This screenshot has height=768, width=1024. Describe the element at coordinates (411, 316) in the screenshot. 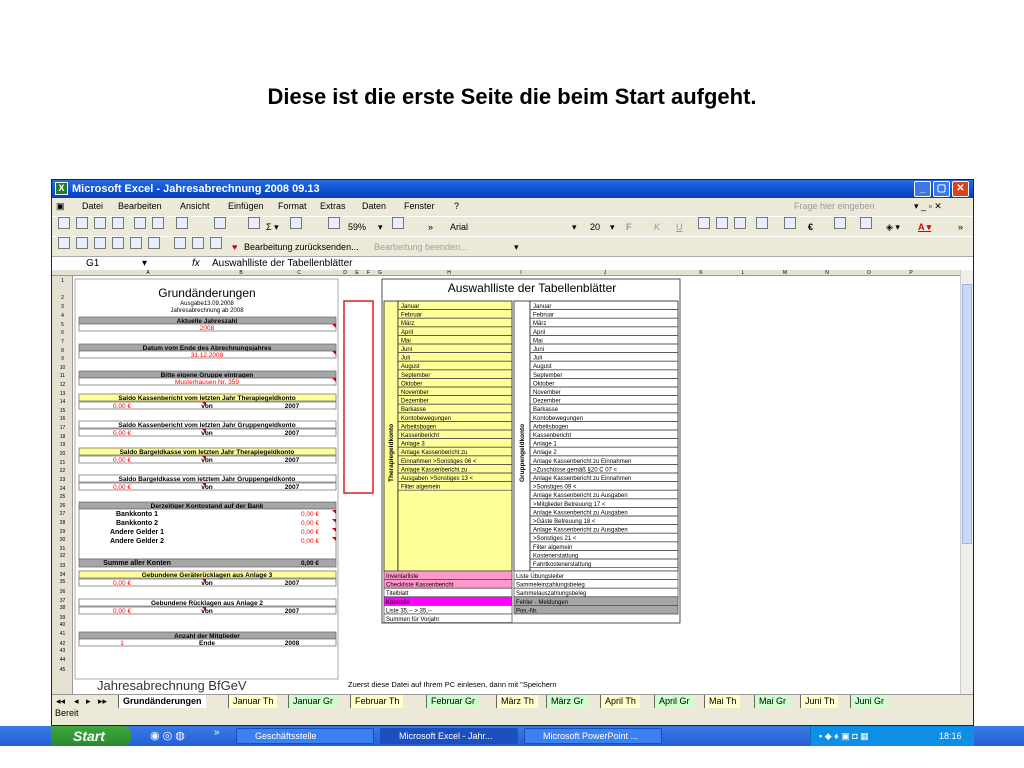

I see `left-list-link: Februar` at that location.